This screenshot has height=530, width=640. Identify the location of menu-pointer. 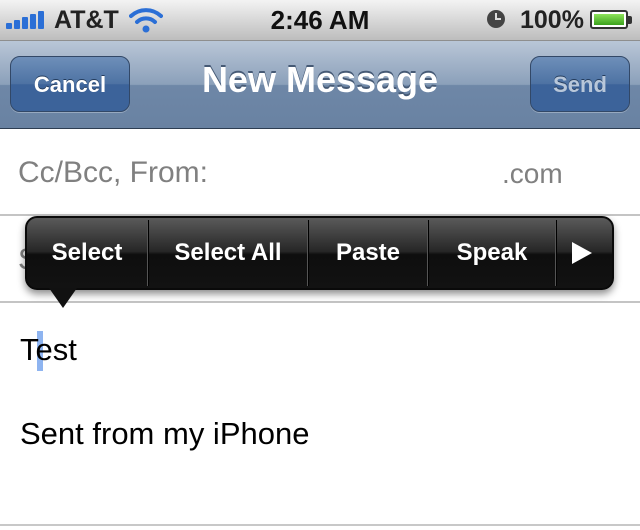
(63, 298).